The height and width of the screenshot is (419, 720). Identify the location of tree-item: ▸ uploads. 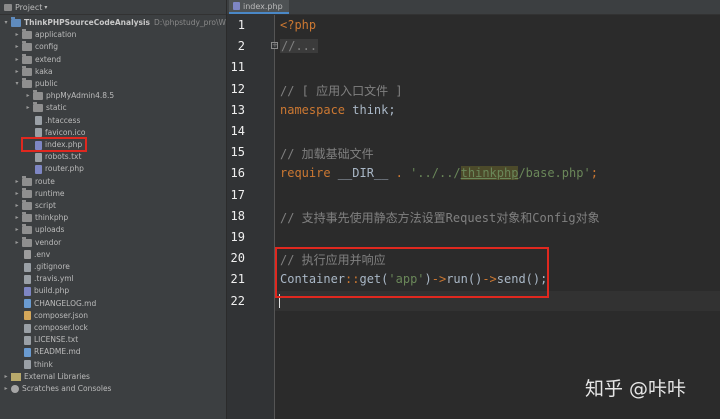
(38, 230).